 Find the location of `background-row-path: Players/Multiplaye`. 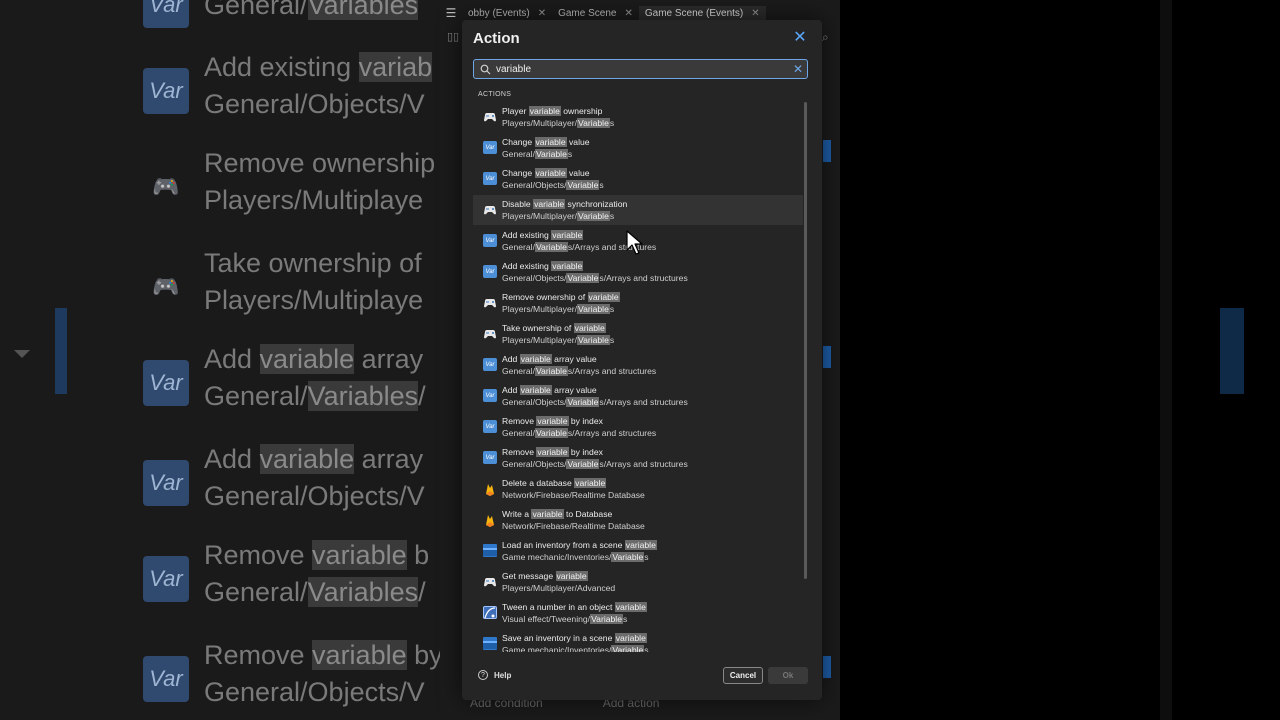

background-row-path: Players/Multiplaye is located at coordinates (314, 200).